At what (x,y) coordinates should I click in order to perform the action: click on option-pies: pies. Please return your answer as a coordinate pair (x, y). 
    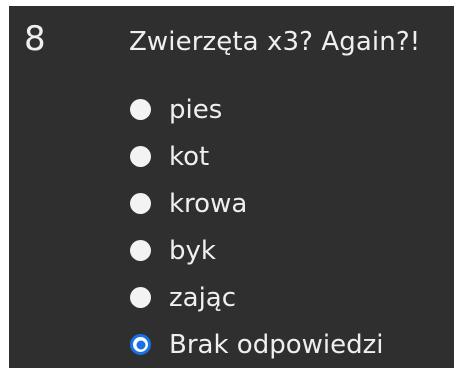
    Looking at the image, I should click on (290, 109).